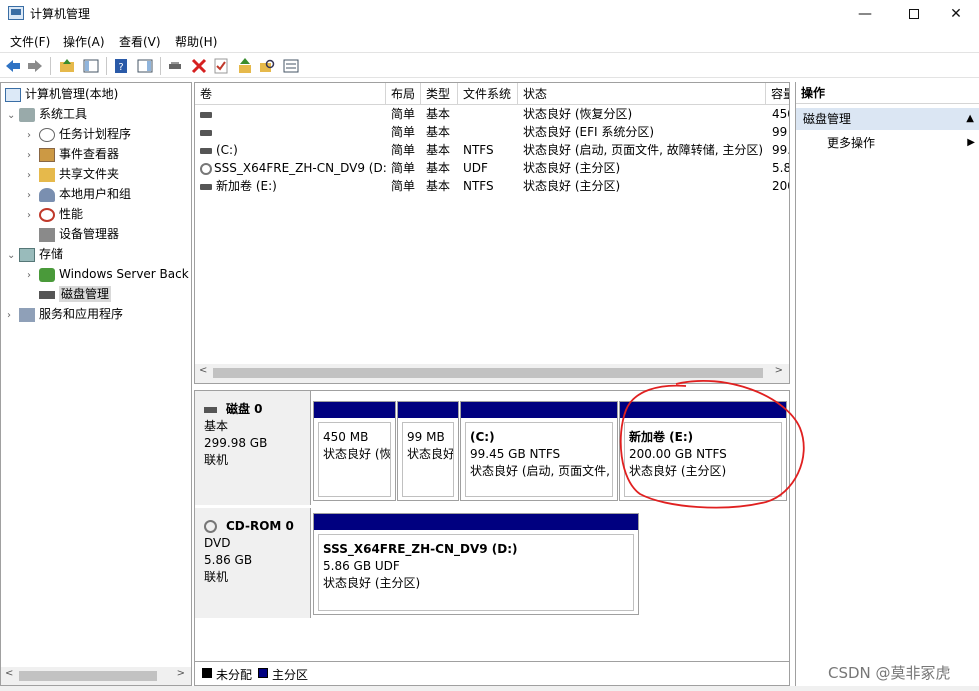 This screenshot has width=979, height=691. What do you see at coordinates (79, 134) in the screenshot?
I see `tree-item-task-scheduler: › 任务计划程序` at bounding box center [79, 134].